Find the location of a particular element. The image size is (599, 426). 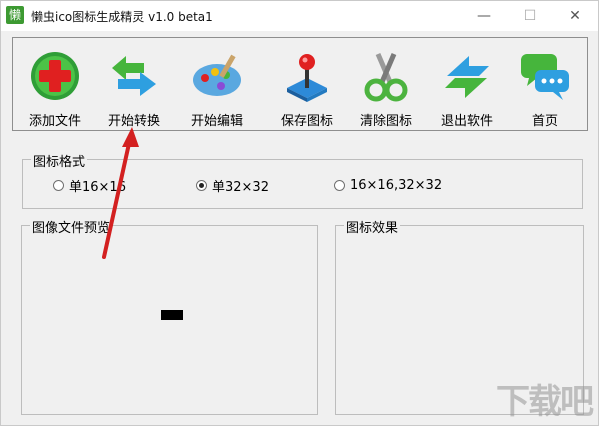

start-convert-button: 开始转换 is located at coordinates (134, 88).